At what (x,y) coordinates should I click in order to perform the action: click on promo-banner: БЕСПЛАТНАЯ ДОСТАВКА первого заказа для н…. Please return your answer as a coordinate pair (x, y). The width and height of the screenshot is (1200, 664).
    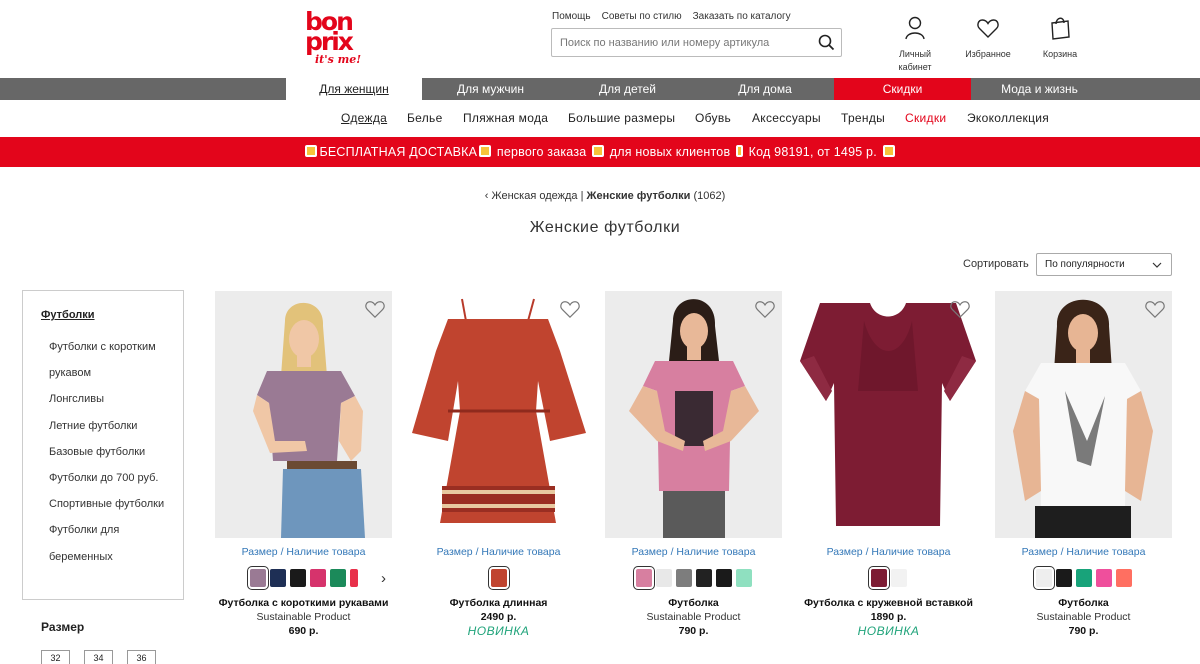
    Looking at the image, I should click on (600, 152).